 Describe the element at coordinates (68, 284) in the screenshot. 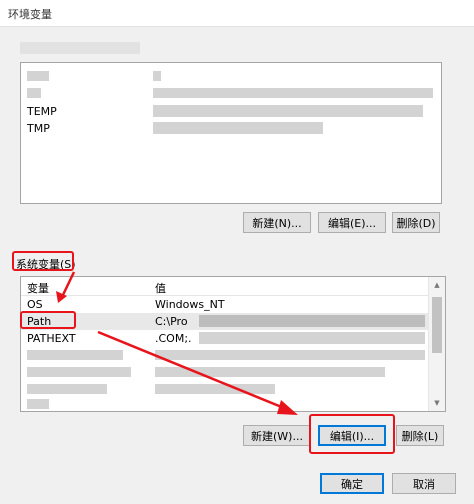

I see `arrow-label-to-path` at that location.